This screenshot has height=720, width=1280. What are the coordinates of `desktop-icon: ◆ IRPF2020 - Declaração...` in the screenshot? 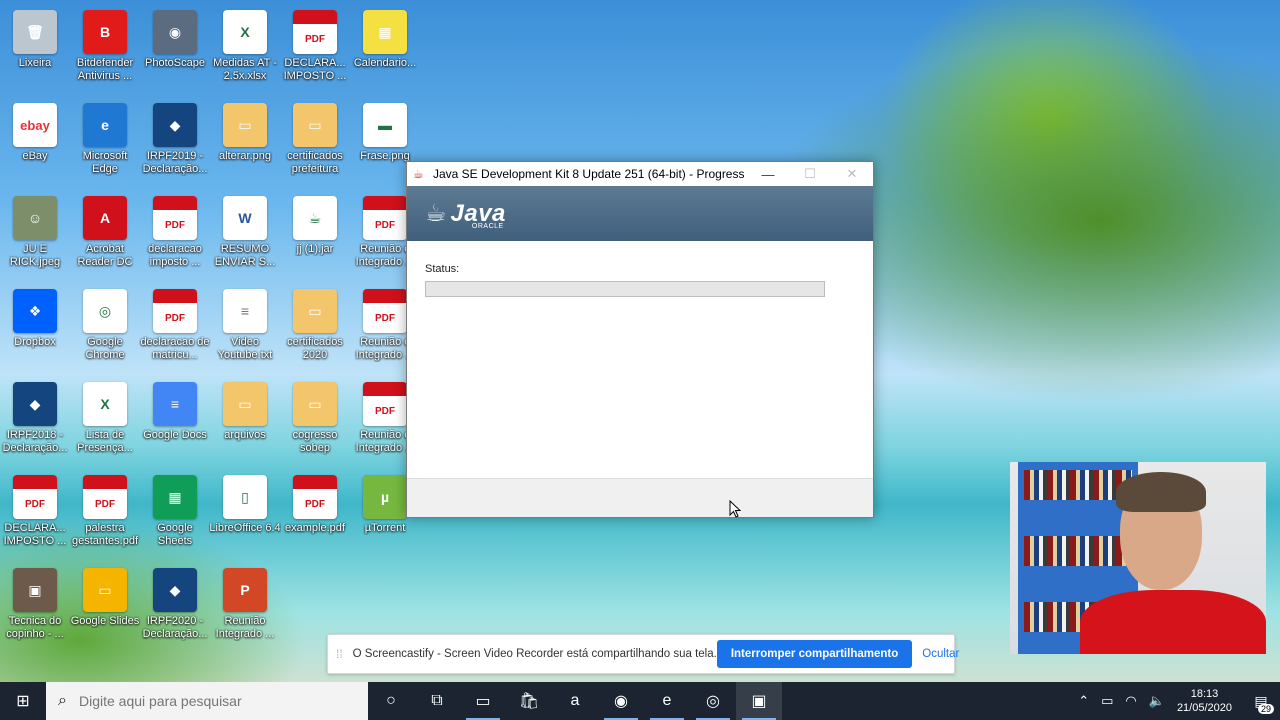 It's located at (175, 607).